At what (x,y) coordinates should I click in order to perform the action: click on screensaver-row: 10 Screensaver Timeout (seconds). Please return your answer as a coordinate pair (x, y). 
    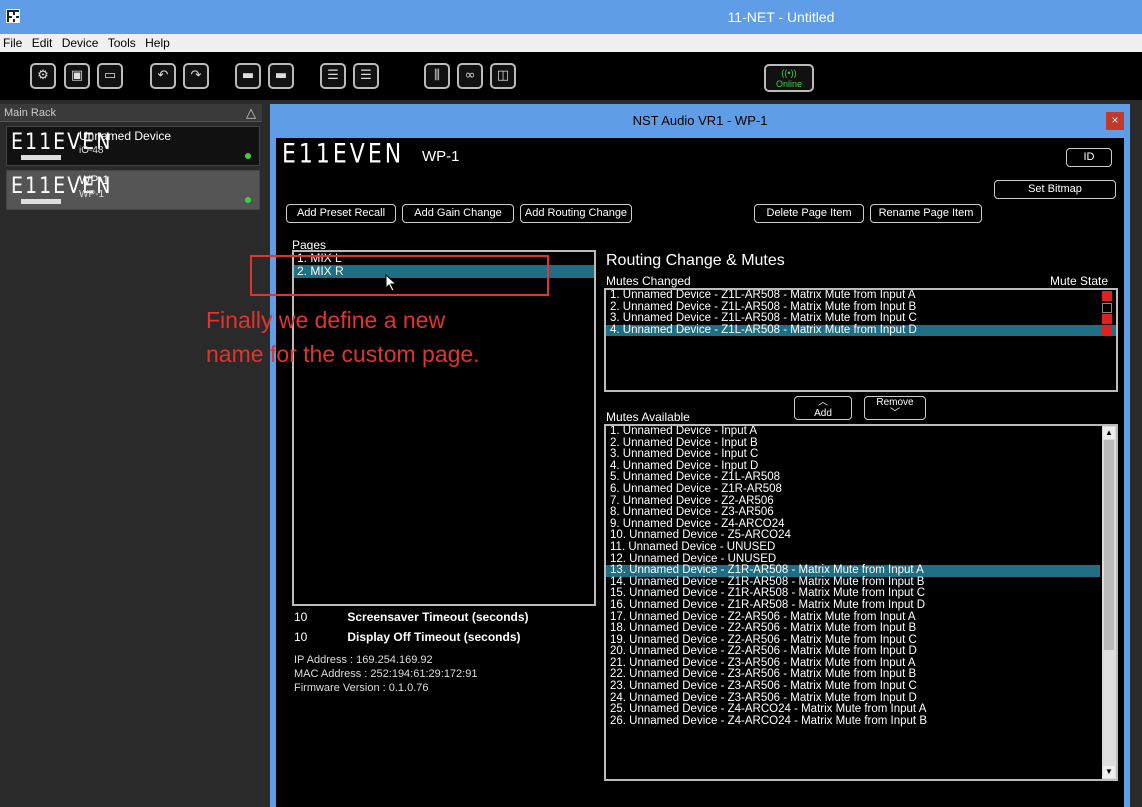
    Looking at the image, I should click on (411, 617).